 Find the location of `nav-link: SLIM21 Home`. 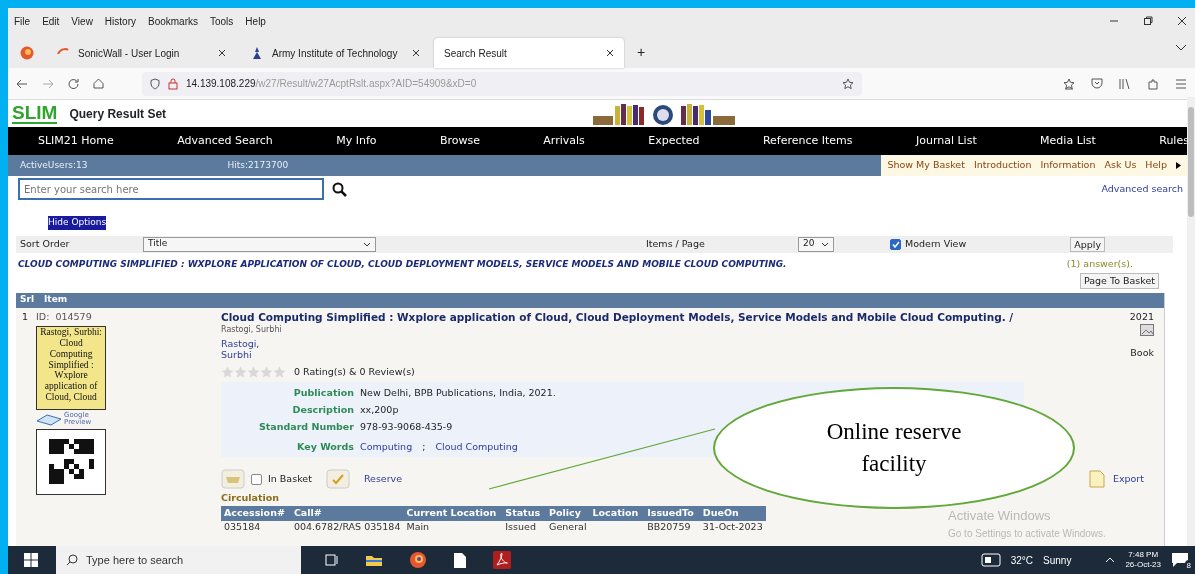

nav-link: SLIM21 Home is located at coordinates (76, 141).